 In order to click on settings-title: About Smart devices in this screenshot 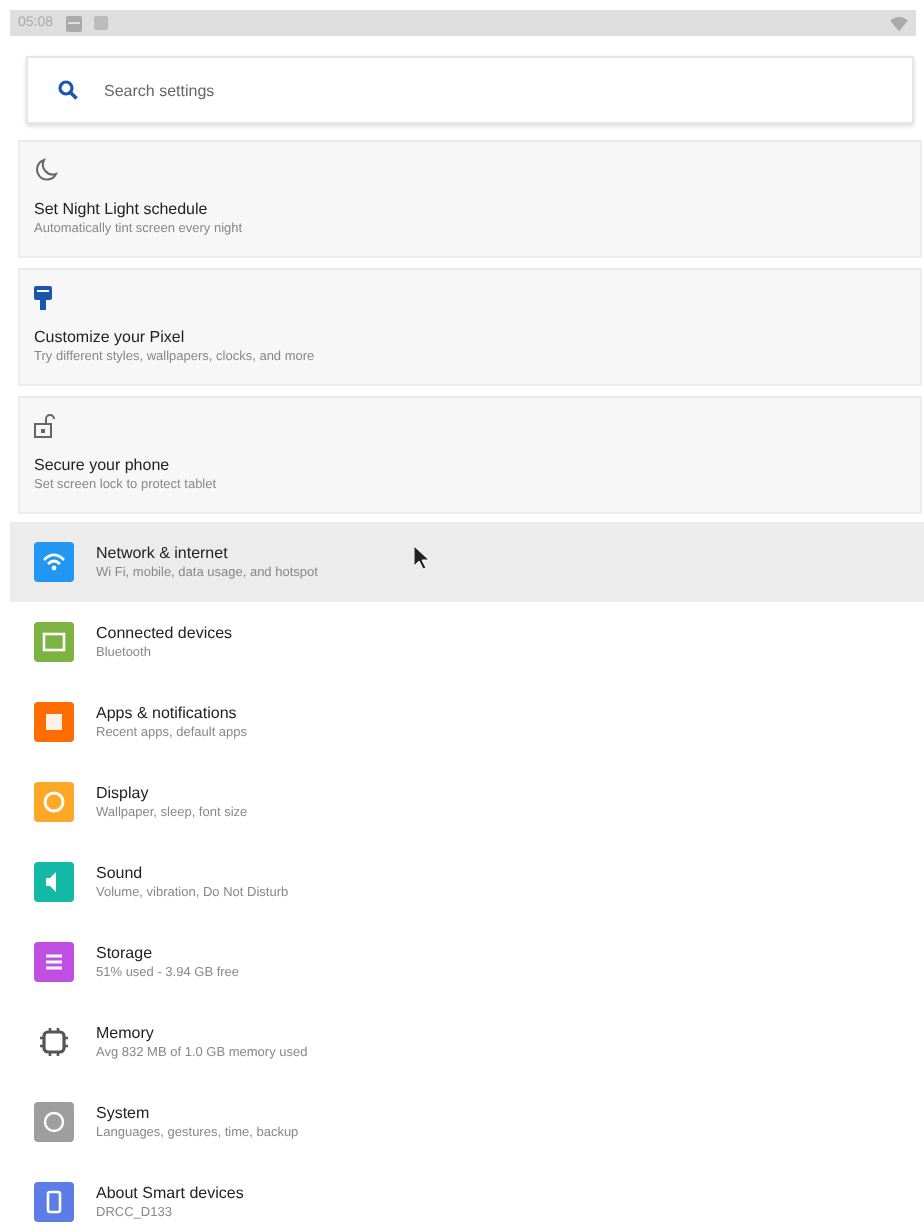, I will do `click(170, 1192)`.